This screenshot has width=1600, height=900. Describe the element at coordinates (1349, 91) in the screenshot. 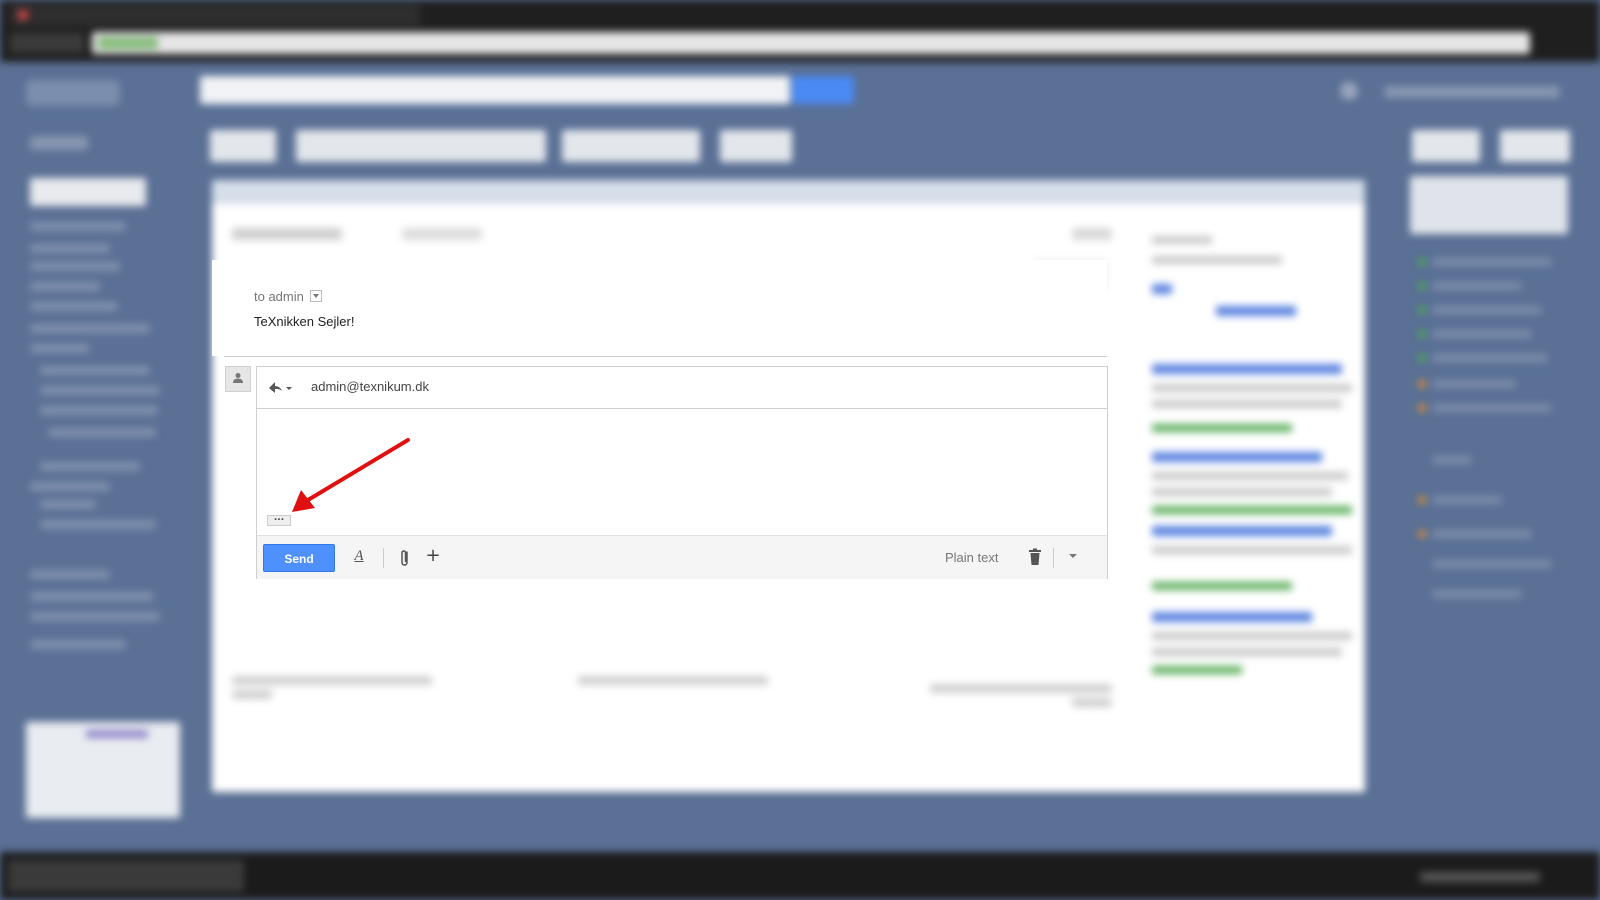

I see `account-icon` at that location.